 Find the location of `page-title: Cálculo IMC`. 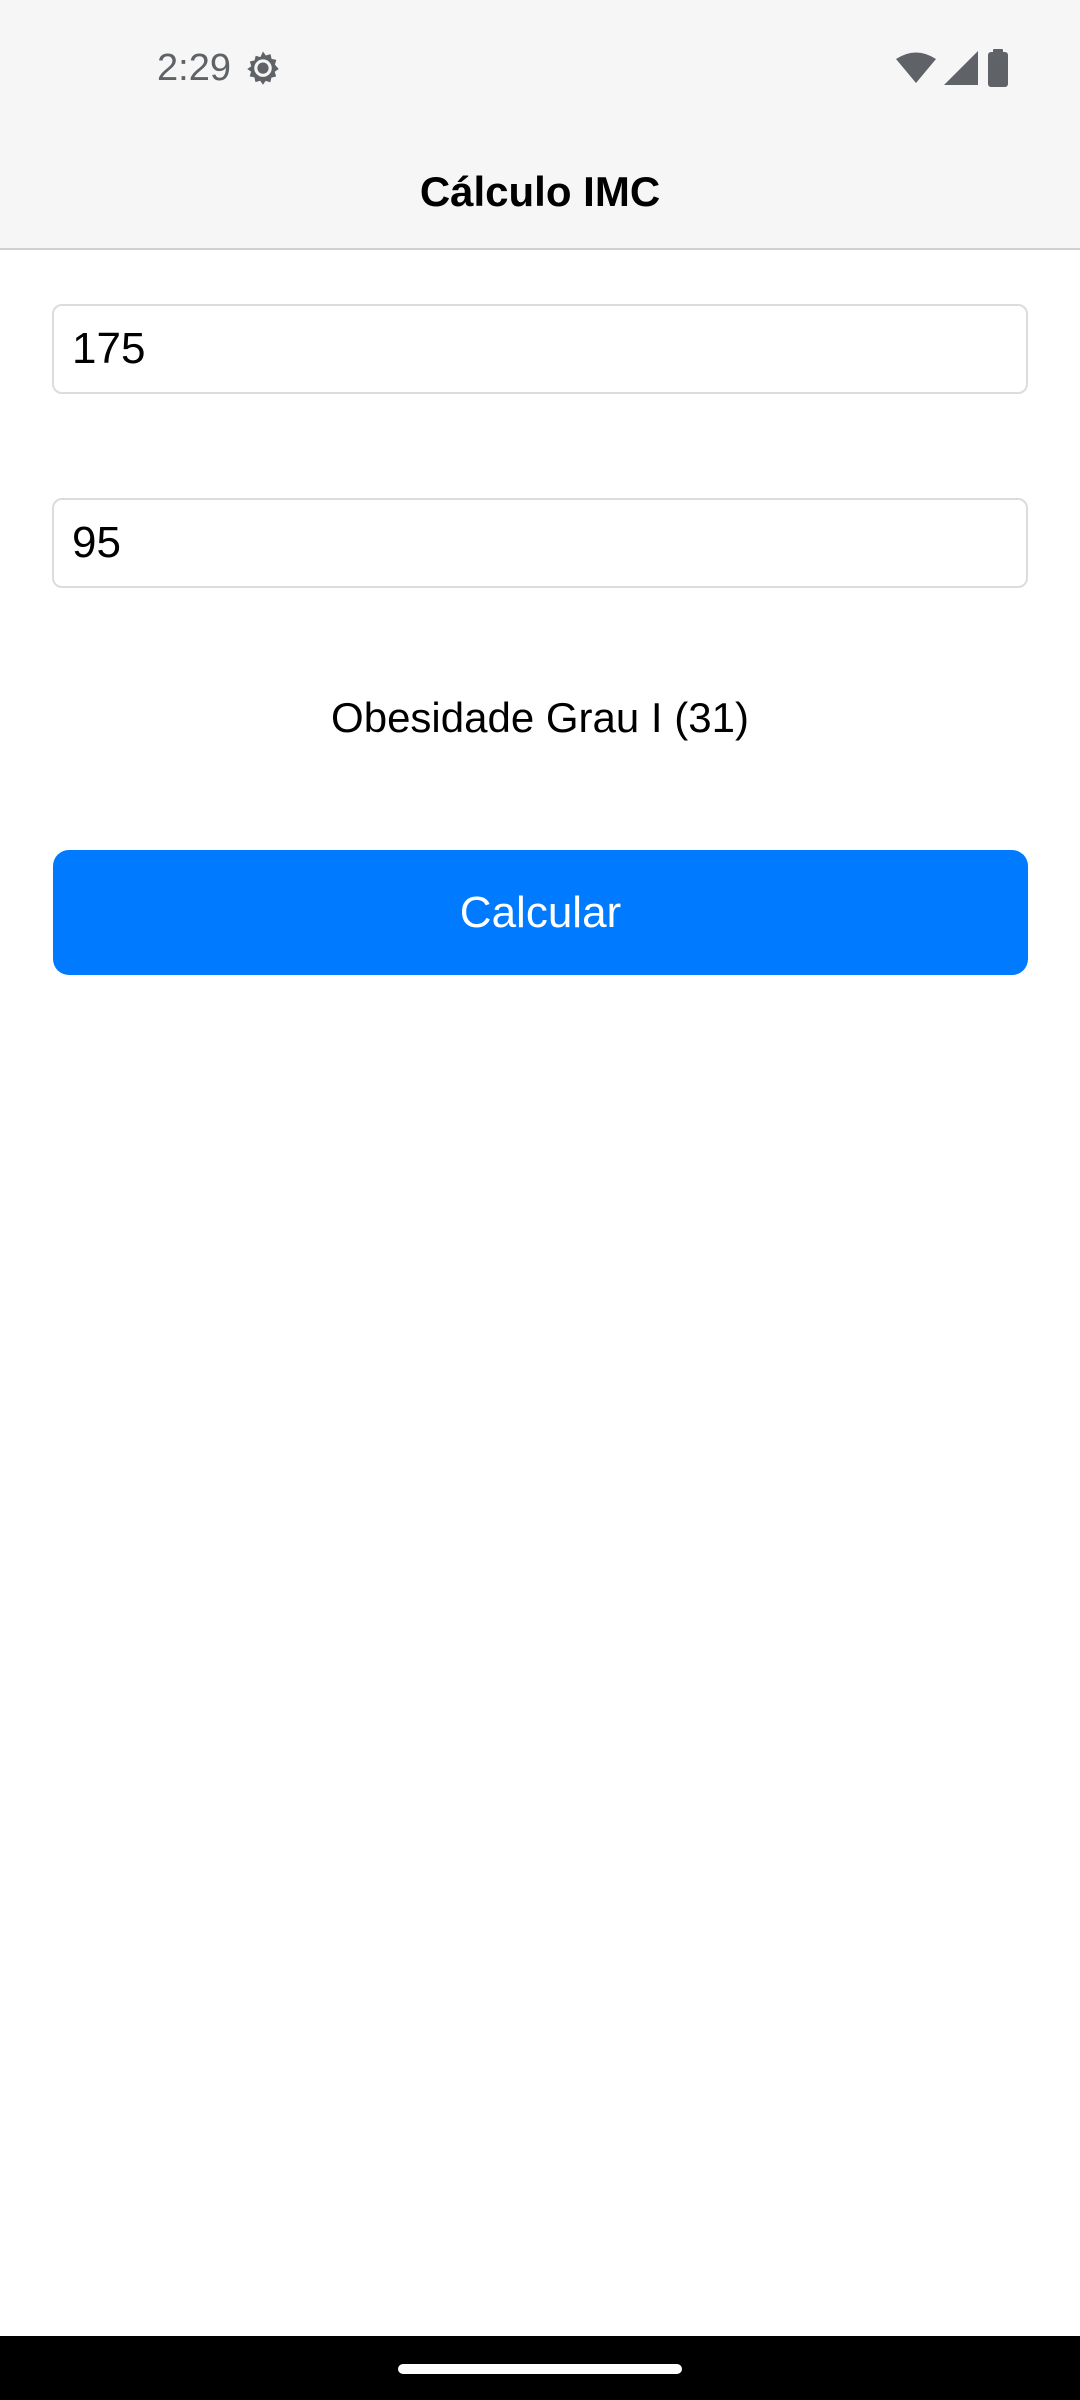

page-title: Cálculo IMC is located at coordinates (540, 191).